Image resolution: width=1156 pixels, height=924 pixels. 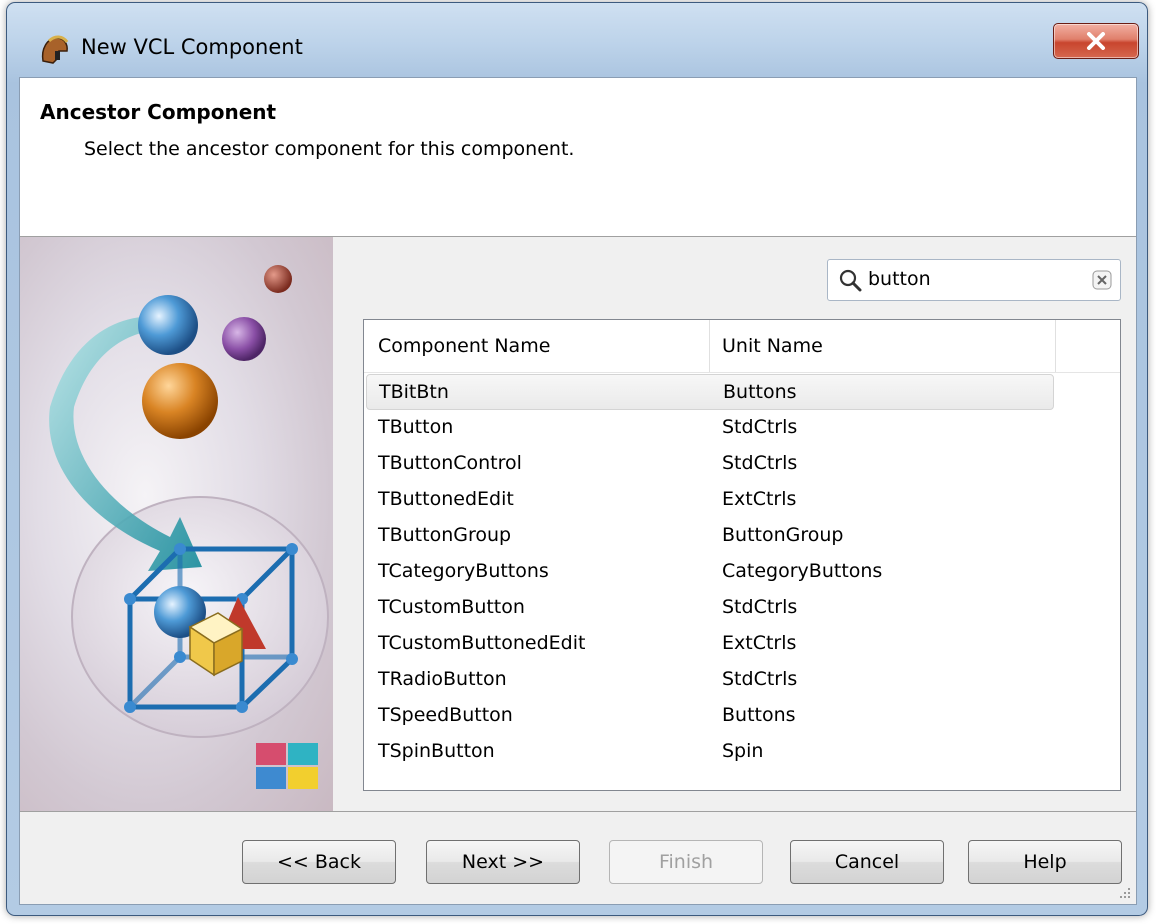 I want to click on component-name-cell: TButtonGroup, so click(x=445, y=535).